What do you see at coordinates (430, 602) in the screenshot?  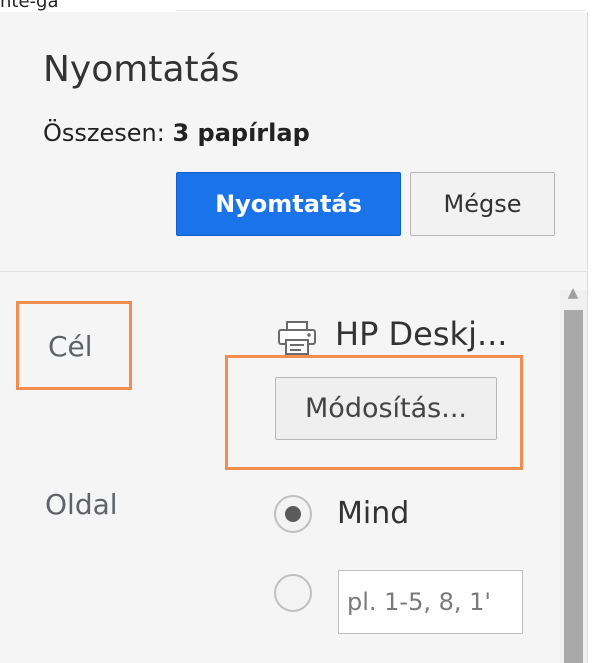 I see `page-range-input` at bounding box center [430, 602].